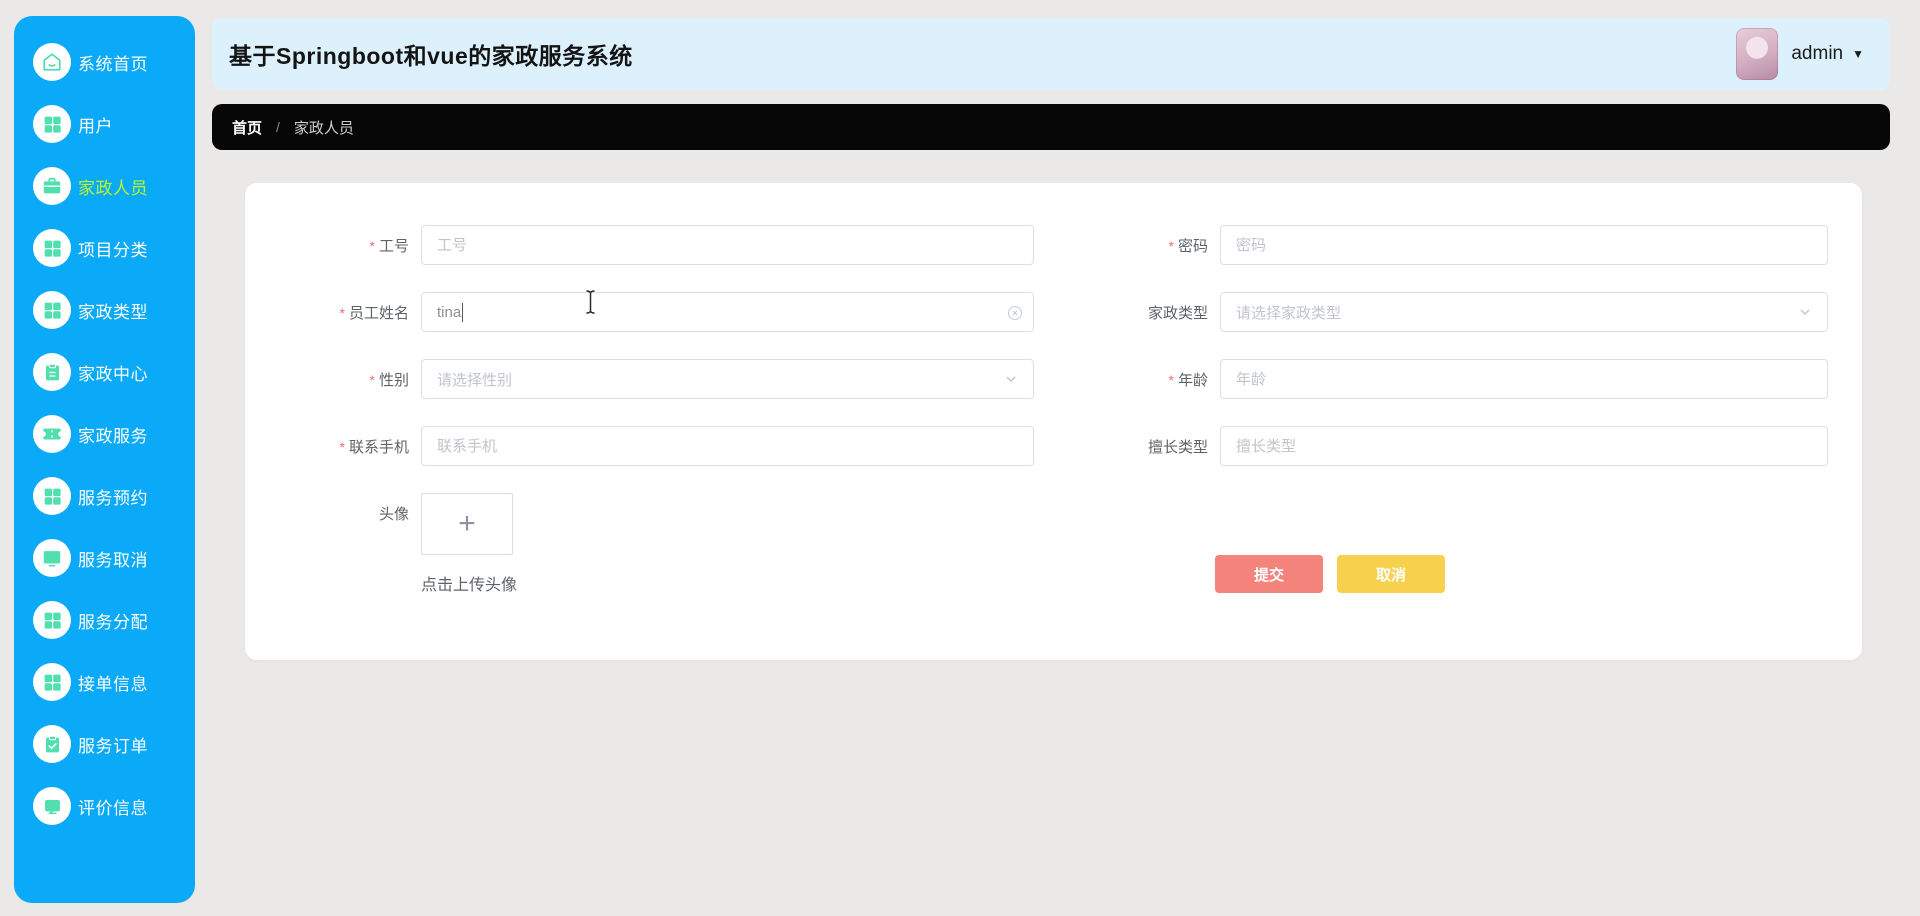 This screenshot has width=1920, height=916. What do you see at coordinates (1177, 447) in the screenshot?
I see `specialty-label: 擅长类型` at bounding box center [1177, 447].